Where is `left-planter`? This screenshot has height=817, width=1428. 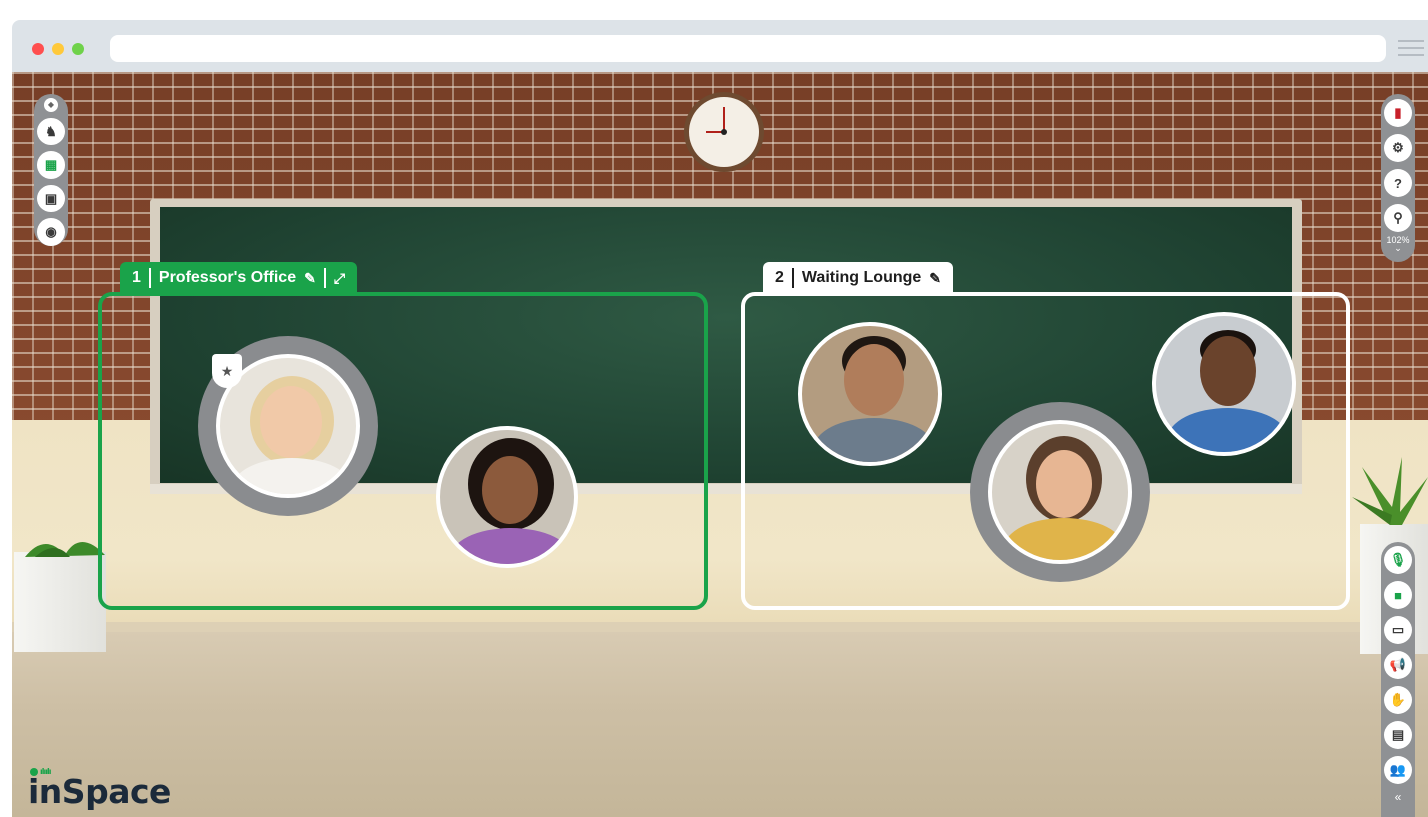
left-planter is located at coordinates (60, 602).